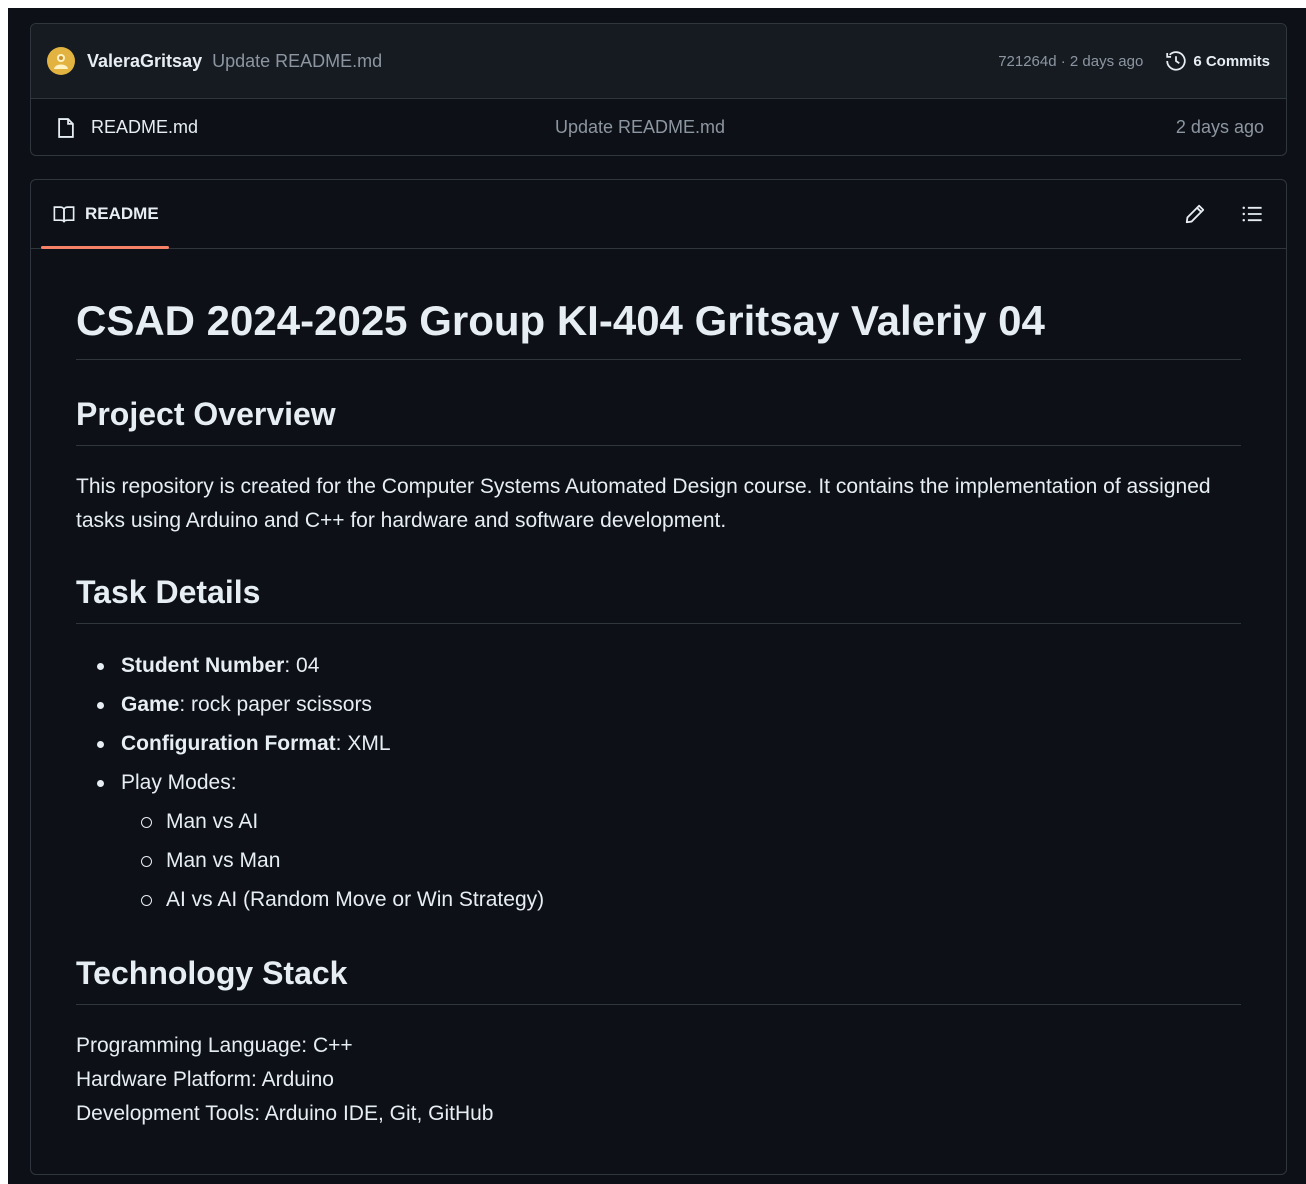  What do you see at coordinates (640, 127) in the screenshot?
I see `file-commit-message-link: Update README.md` at bounding box center [640, 127].